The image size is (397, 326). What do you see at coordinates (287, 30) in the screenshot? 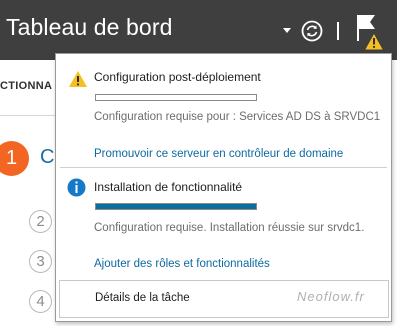
I see `dropdown-arrow-icon` at bounding box center [287, 30].